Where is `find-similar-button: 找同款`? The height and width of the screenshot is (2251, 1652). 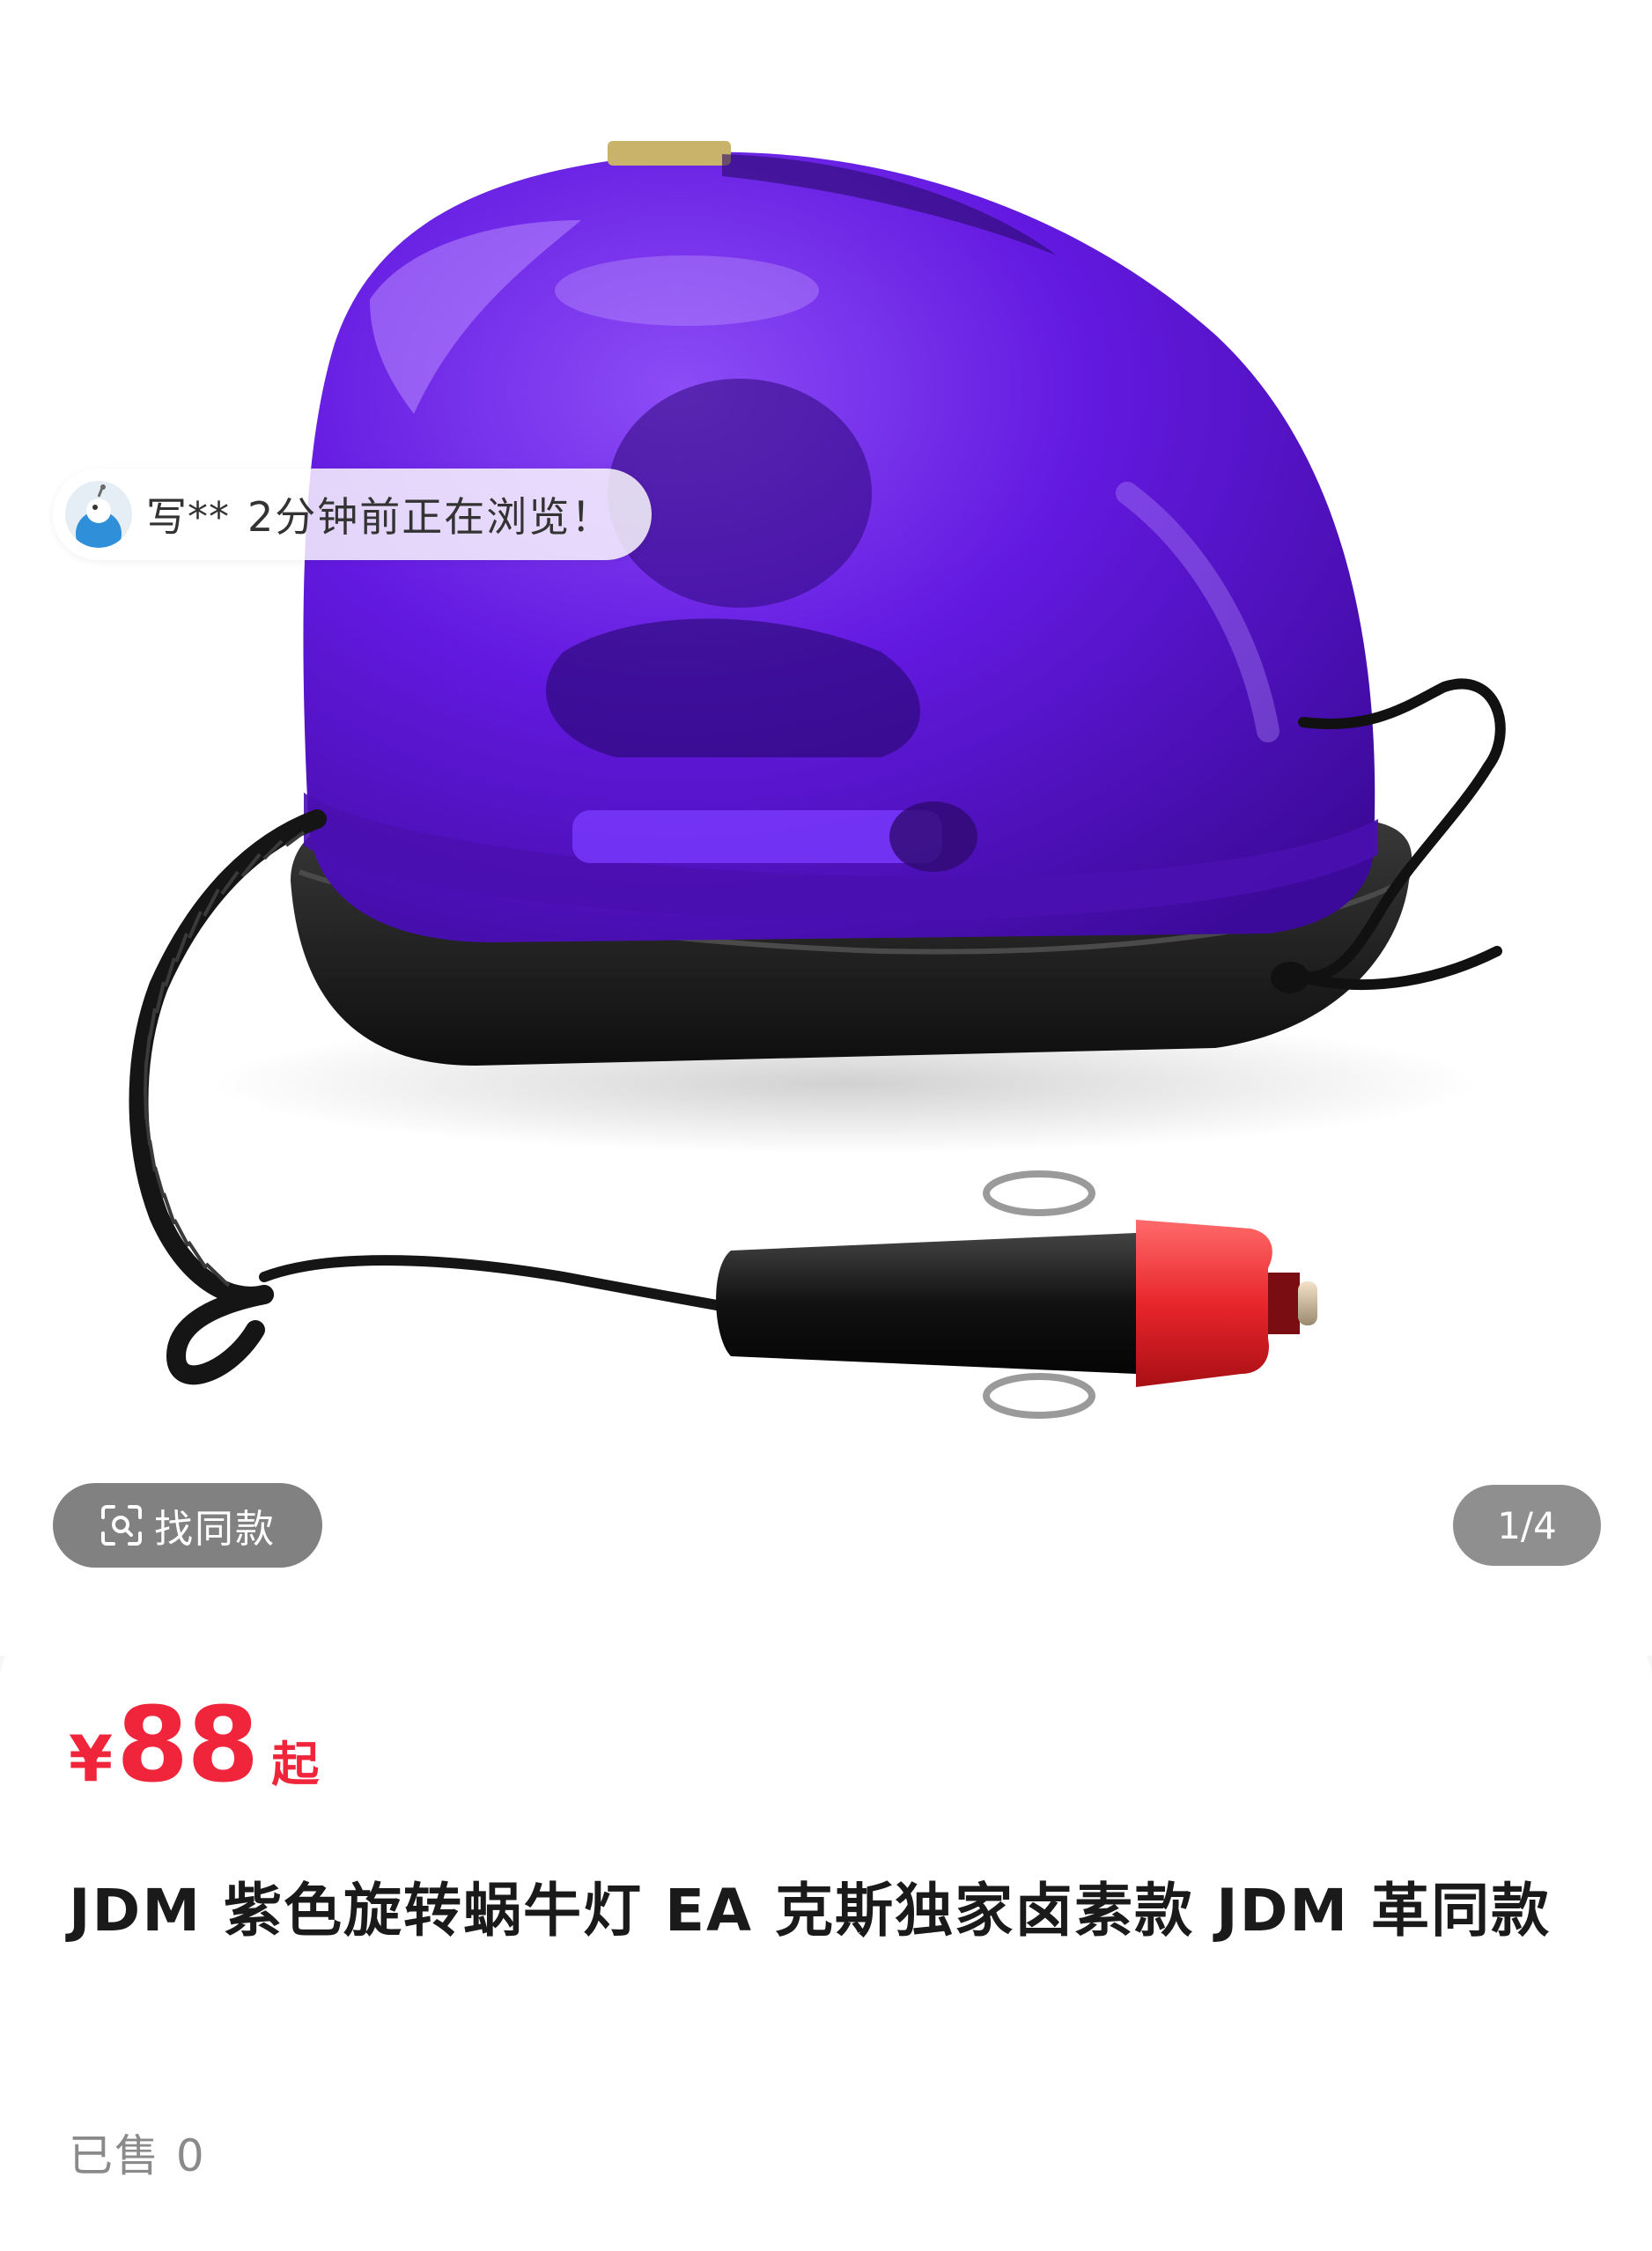
find-similar-button: 找同款 is located at coordinates (187, 1525).